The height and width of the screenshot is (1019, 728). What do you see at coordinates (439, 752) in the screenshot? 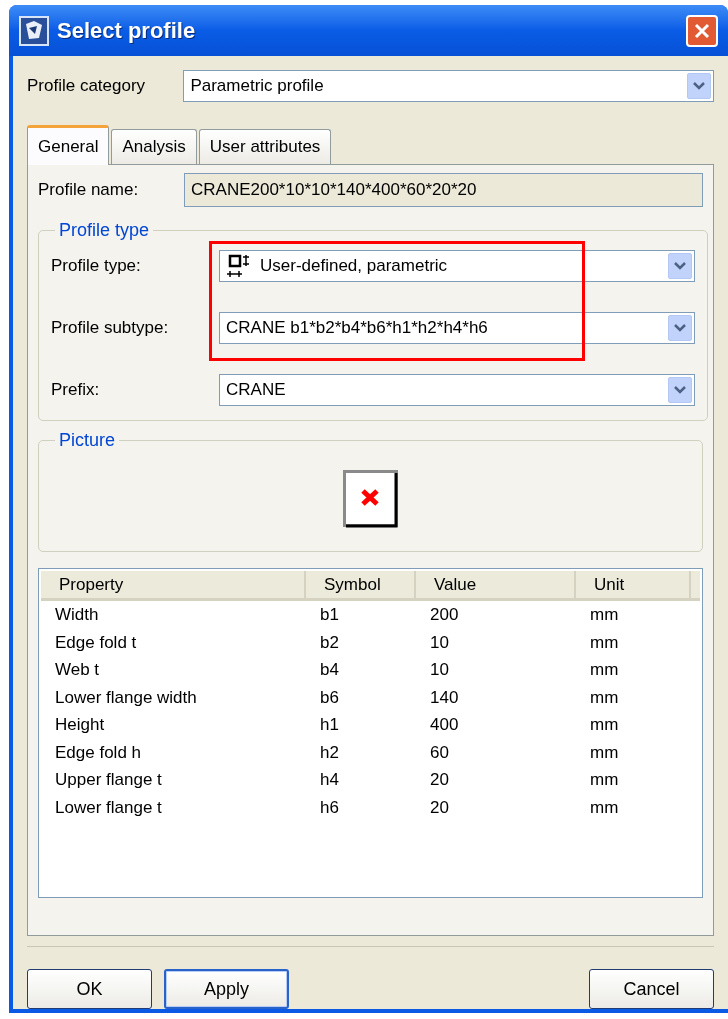
I see `table-cell-text: 60` at bounding box center [439, 752].